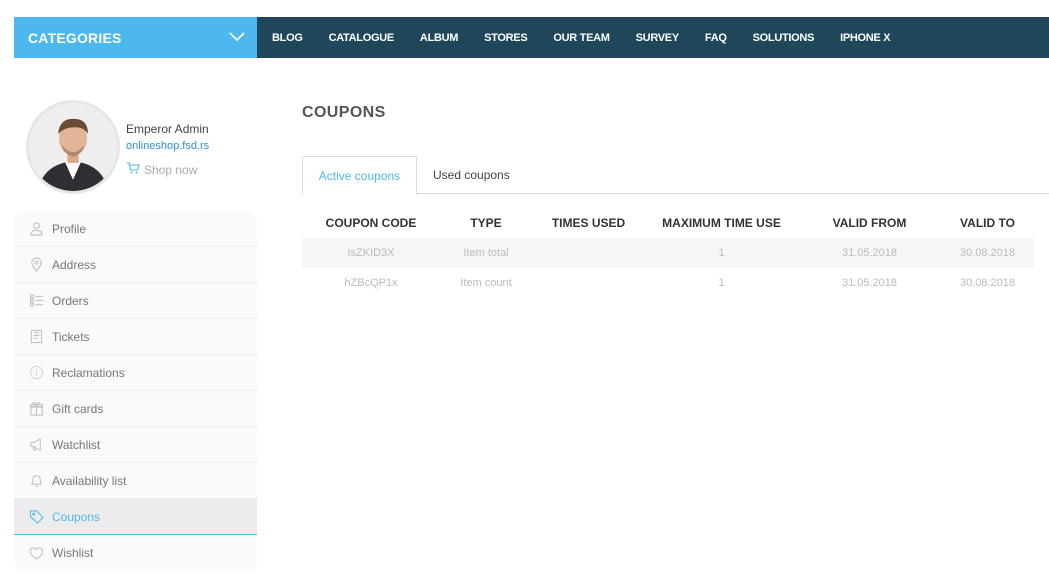  I want to click on coupon-tabs: Active coupons Used coupons, so click(675, 175).